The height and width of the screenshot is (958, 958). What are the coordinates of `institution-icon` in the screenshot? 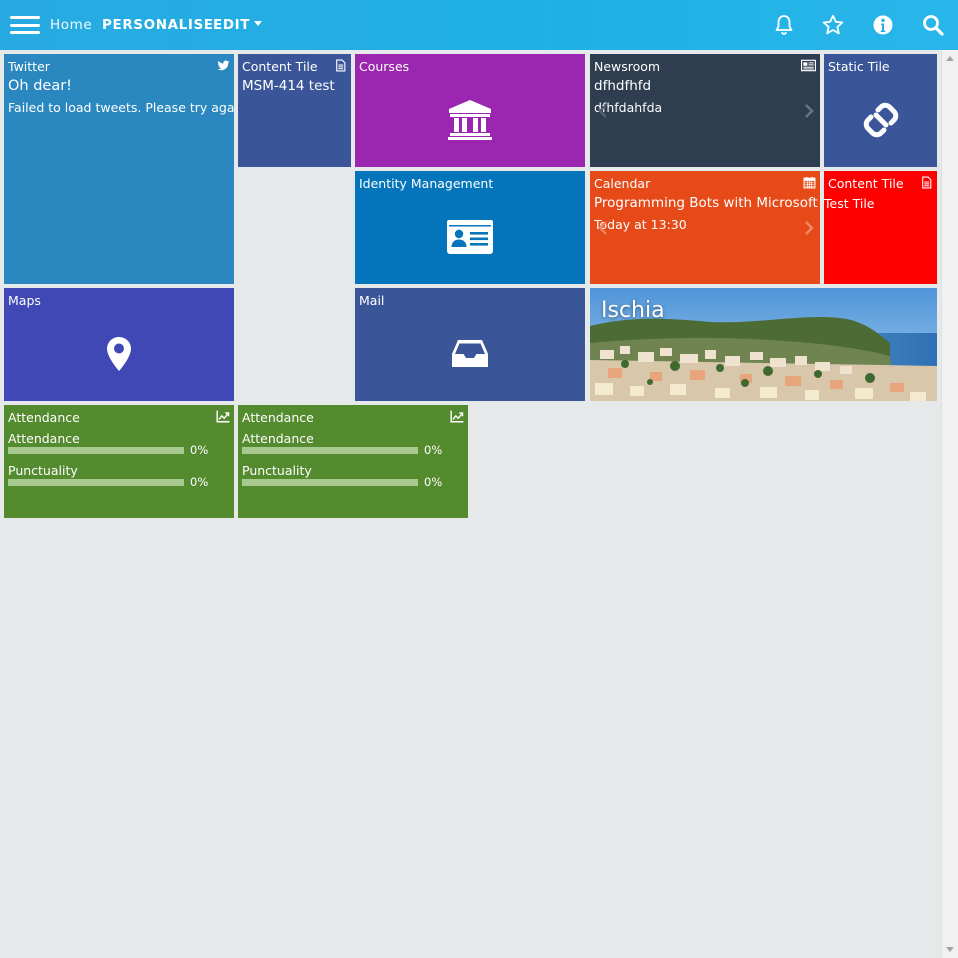 It's located at (470, 120).